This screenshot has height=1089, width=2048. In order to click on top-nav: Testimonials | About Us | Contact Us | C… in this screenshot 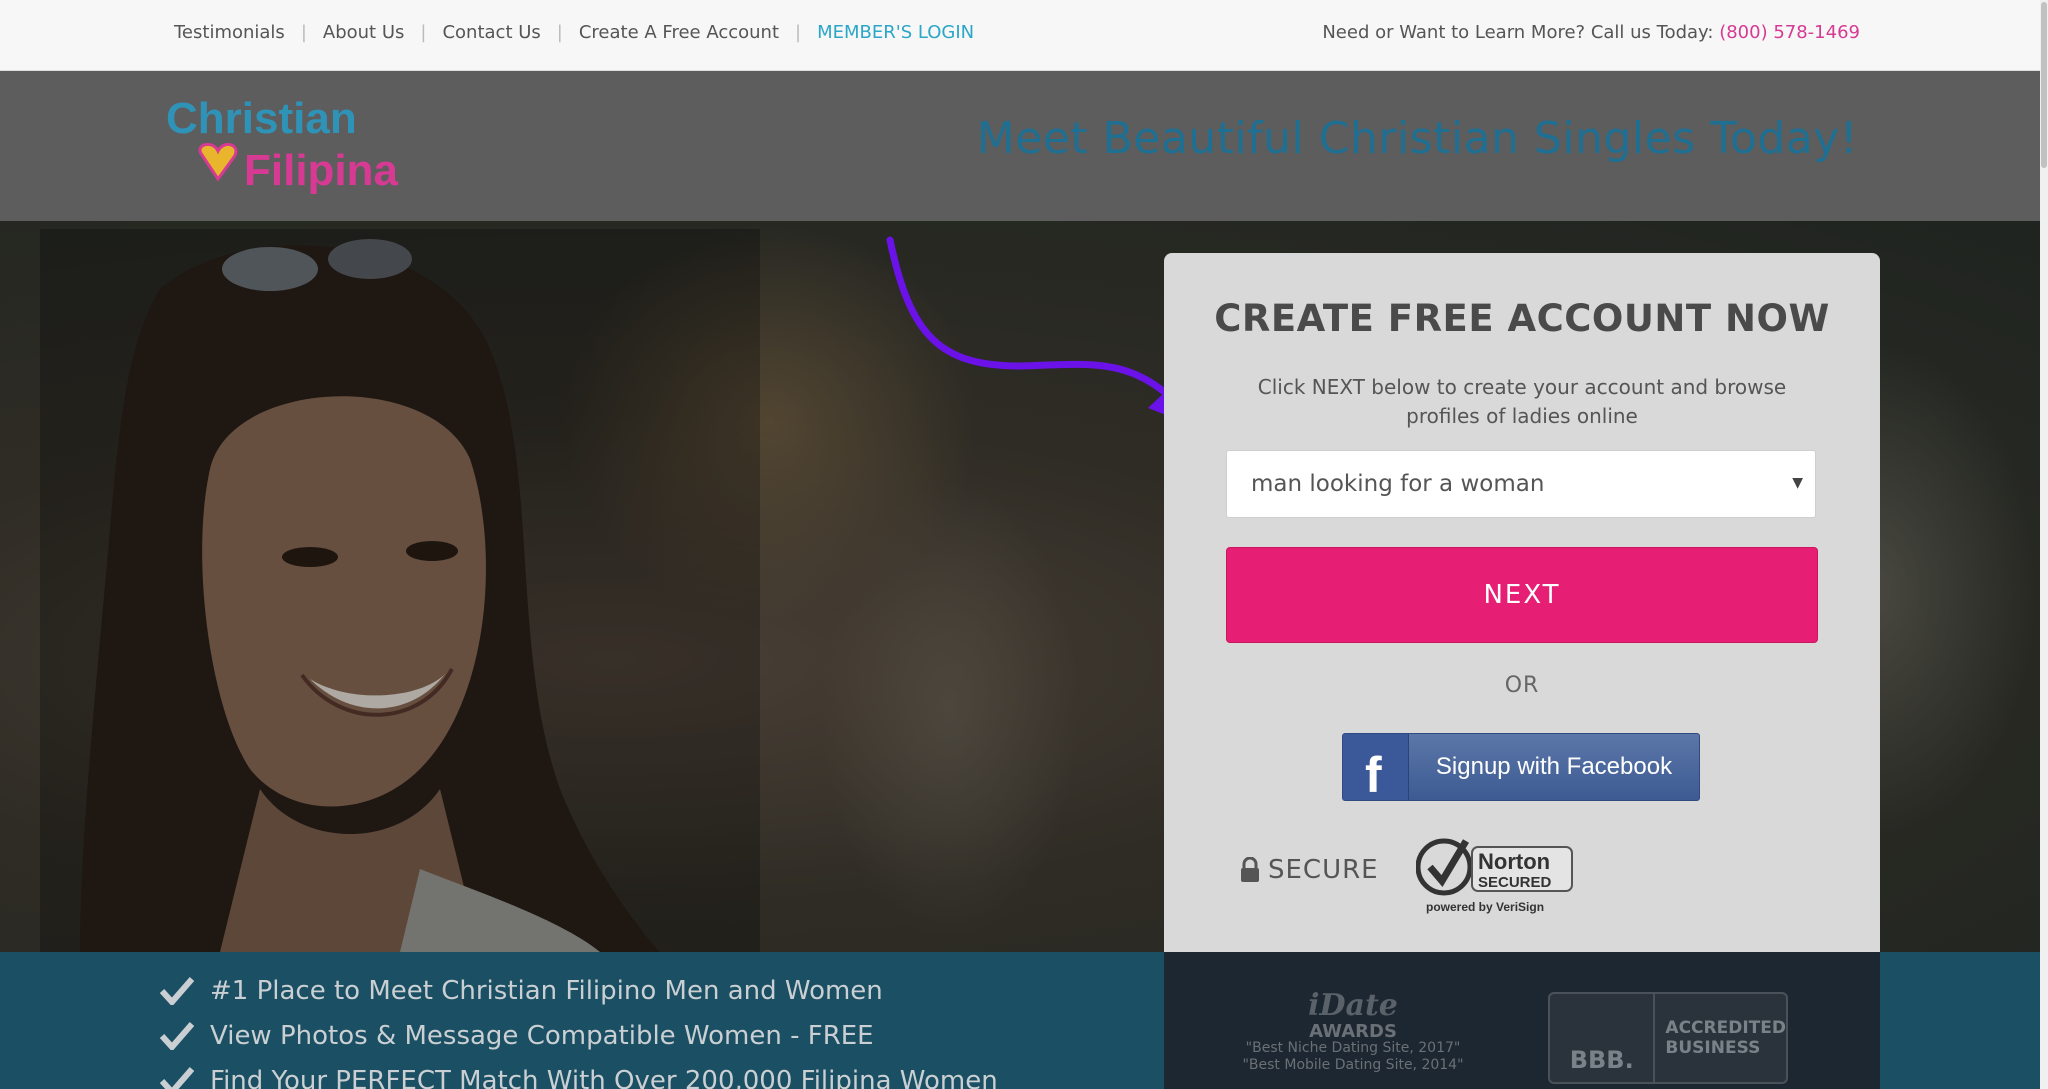, I will do `click(574, 32)`.